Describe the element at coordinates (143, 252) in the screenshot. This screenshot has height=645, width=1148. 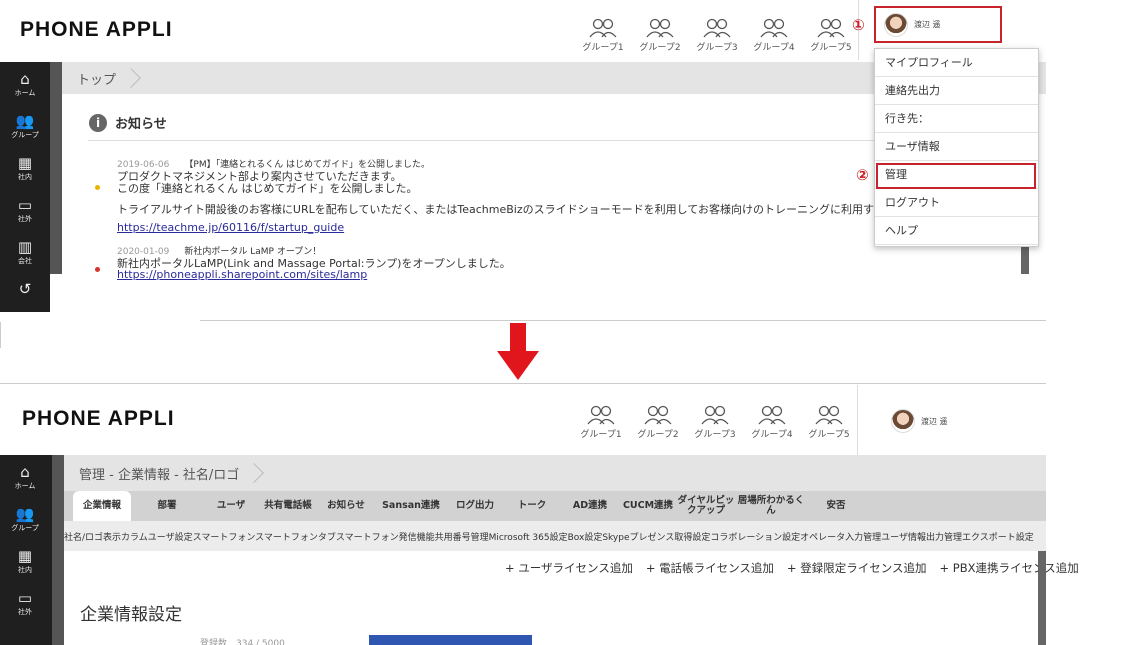
I see `notice-date: 2020-01-09` at that location.